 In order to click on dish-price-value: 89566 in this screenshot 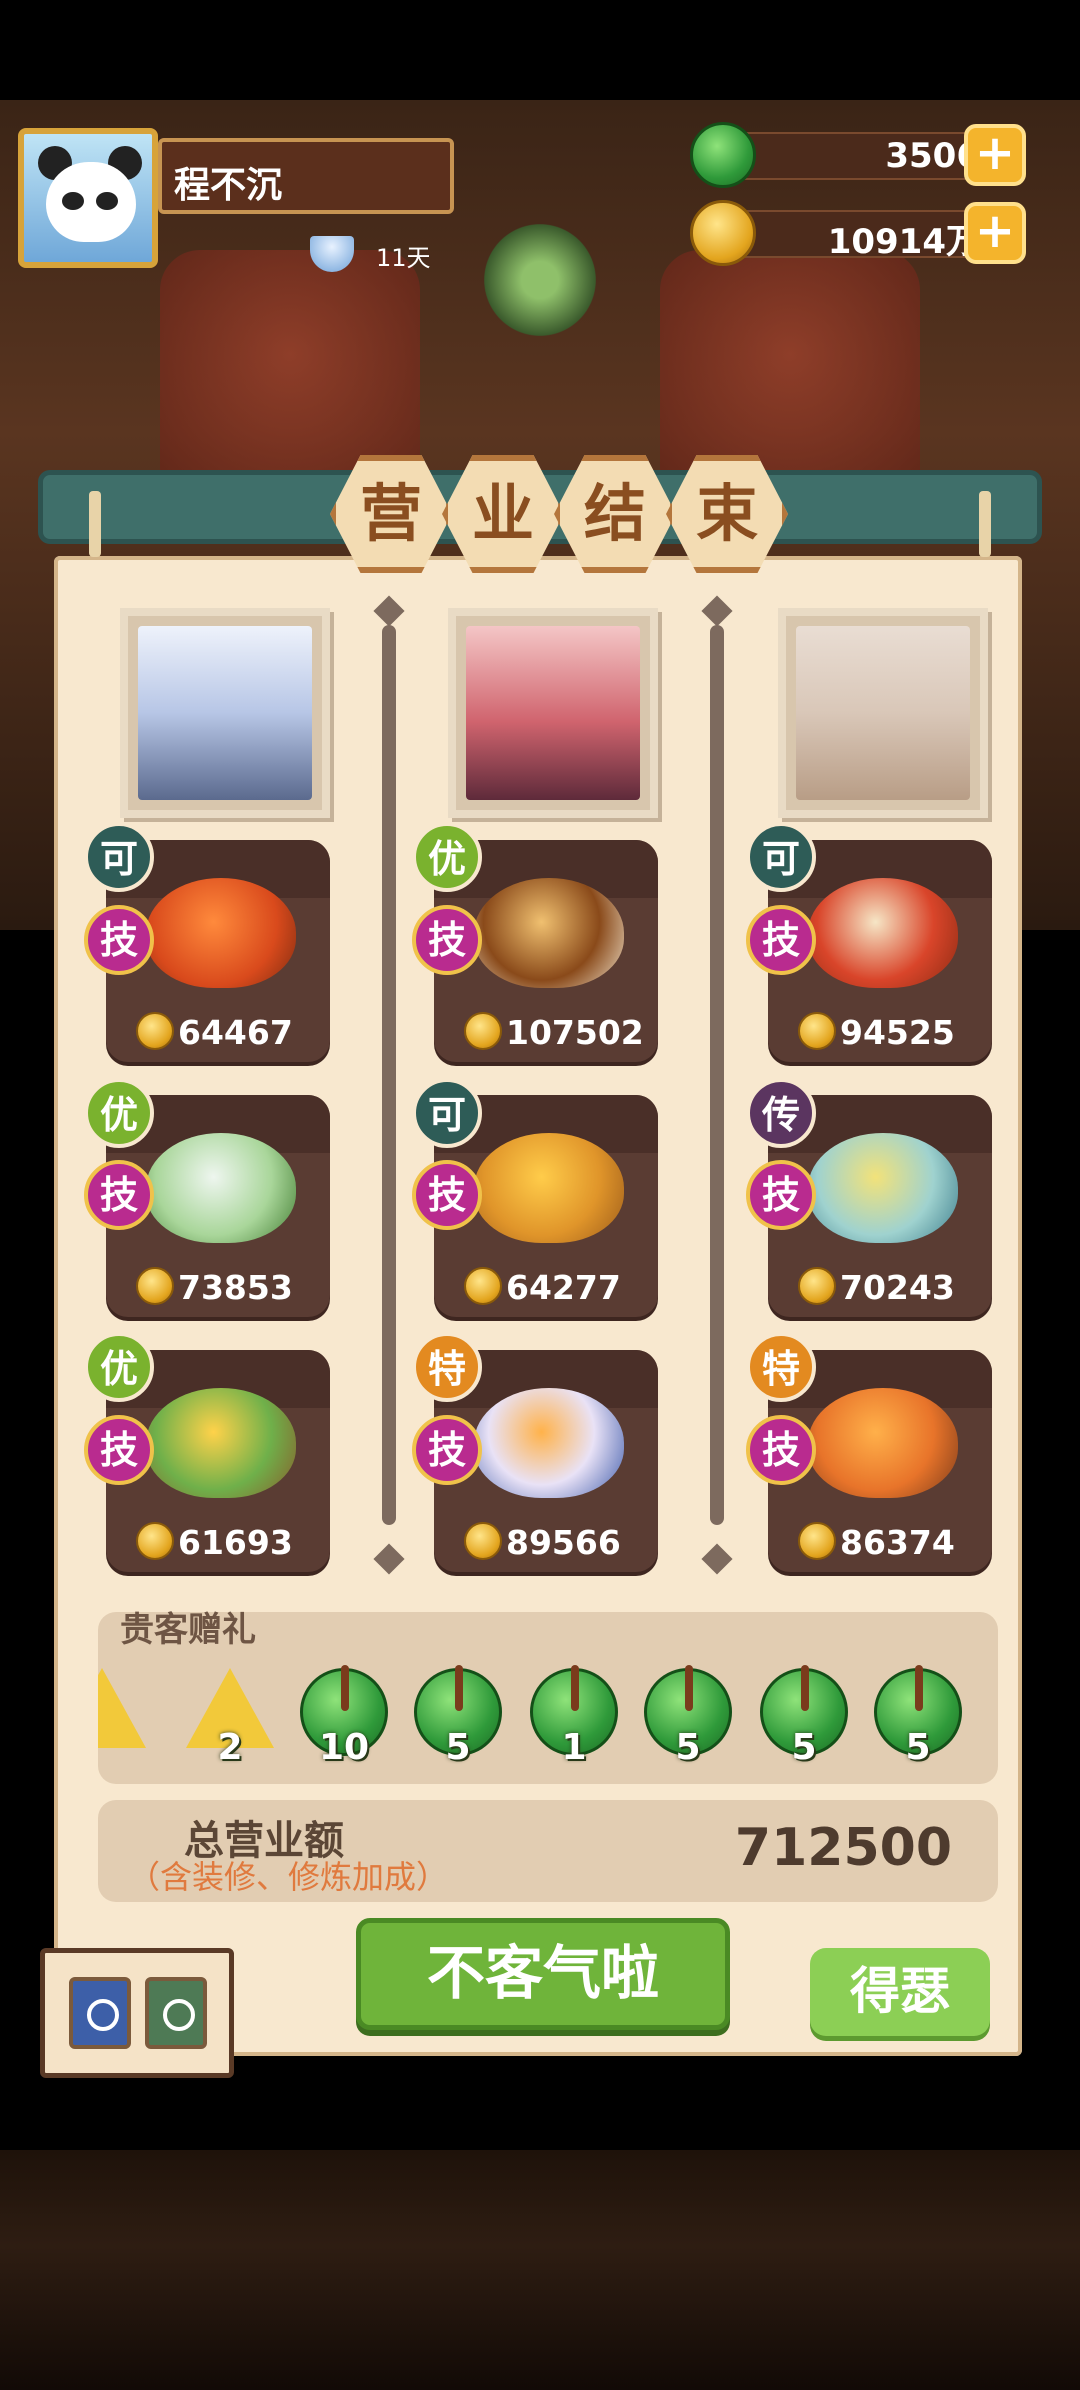, I will do `click(563, 1542)`.